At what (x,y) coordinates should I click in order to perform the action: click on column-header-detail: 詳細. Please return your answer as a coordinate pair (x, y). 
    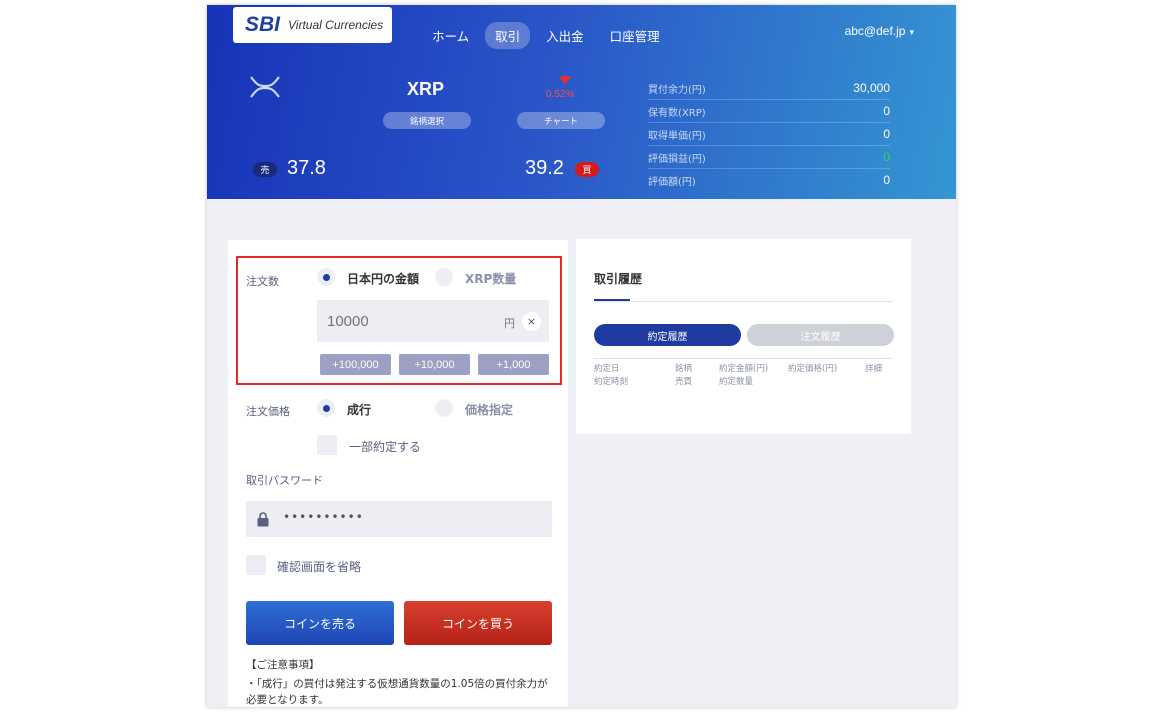
    Looking at the image, I should click on (873, 369).